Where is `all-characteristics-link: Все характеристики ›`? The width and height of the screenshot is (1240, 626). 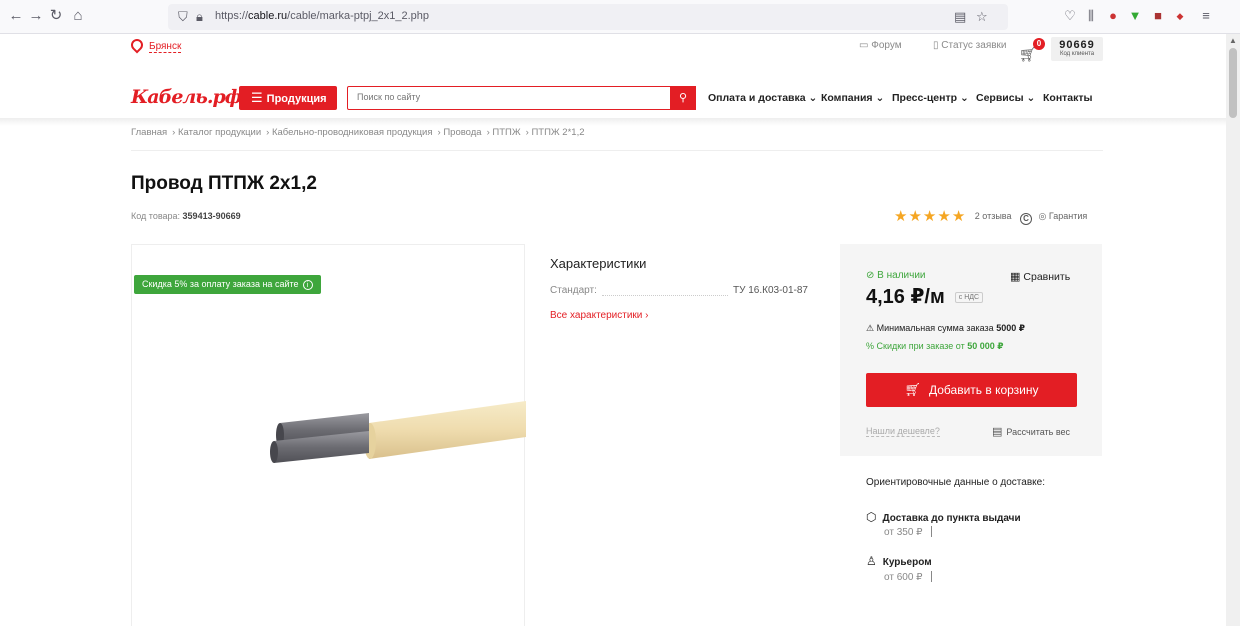
all-characteristics-link: Все характеристики › is located at coordinates (599, 315).